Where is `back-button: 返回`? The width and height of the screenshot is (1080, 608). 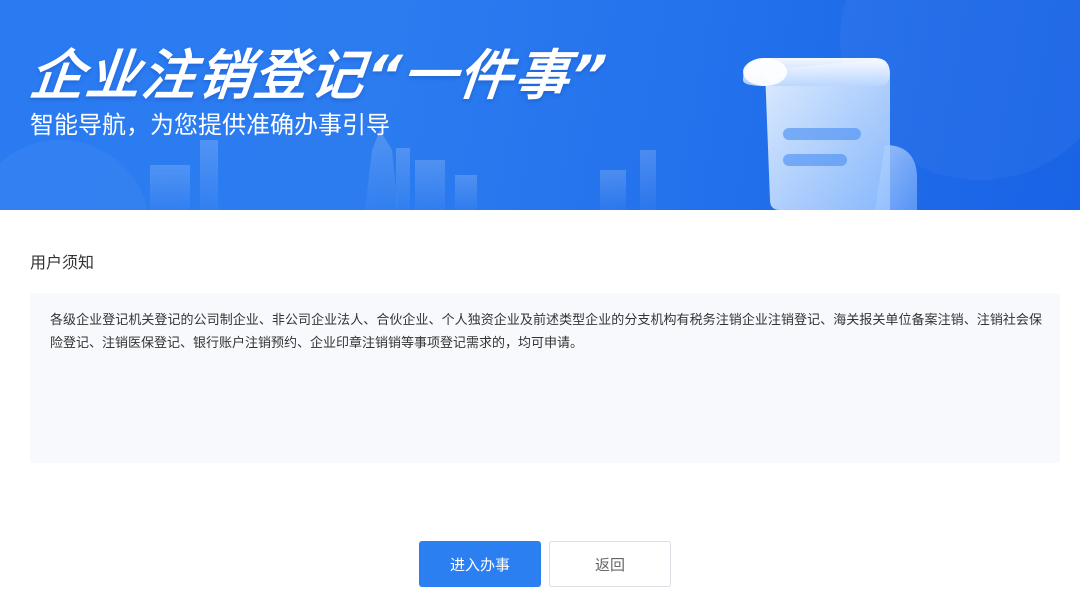 back-button: 返回 is located at coordinates (610, 564).